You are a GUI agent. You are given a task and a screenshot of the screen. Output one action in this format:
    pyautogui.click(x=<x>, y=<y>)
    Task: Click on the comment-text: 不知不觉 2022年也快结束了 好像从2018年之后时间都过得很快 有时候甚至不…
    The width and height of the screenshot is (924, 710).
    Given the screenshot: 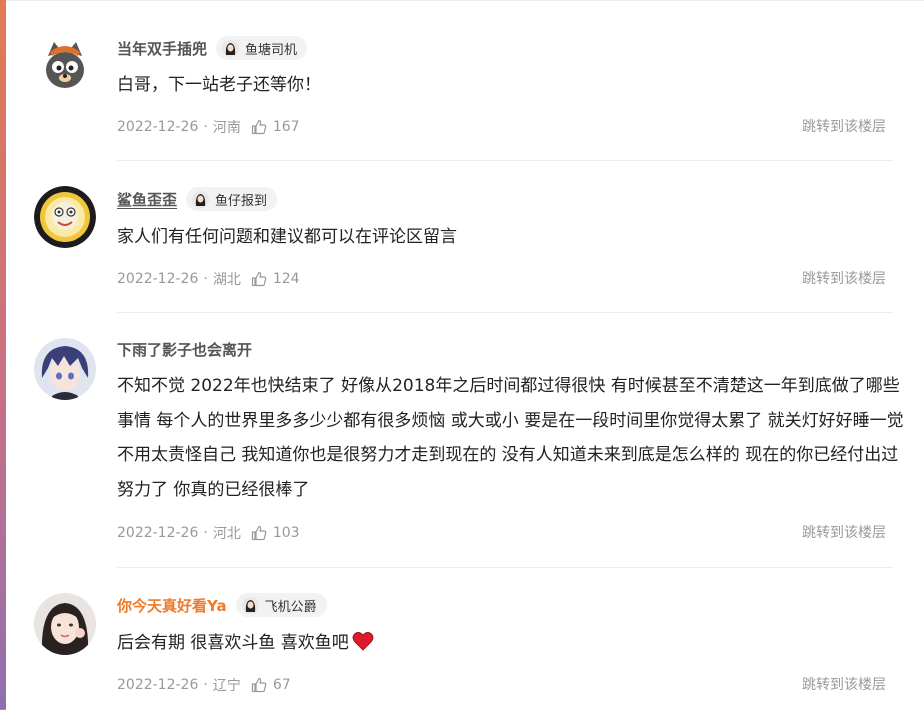 What is the action you would take?
    pyautogui.click(x=510, y=438)
    